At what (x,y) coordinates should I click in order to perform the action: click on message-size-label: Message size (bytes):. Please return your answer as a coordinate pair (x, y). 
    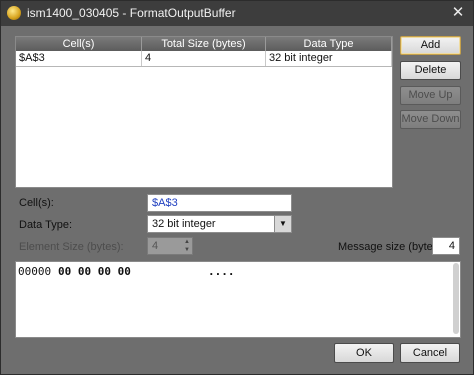
    Looking at the image, I should click on (391, 247).